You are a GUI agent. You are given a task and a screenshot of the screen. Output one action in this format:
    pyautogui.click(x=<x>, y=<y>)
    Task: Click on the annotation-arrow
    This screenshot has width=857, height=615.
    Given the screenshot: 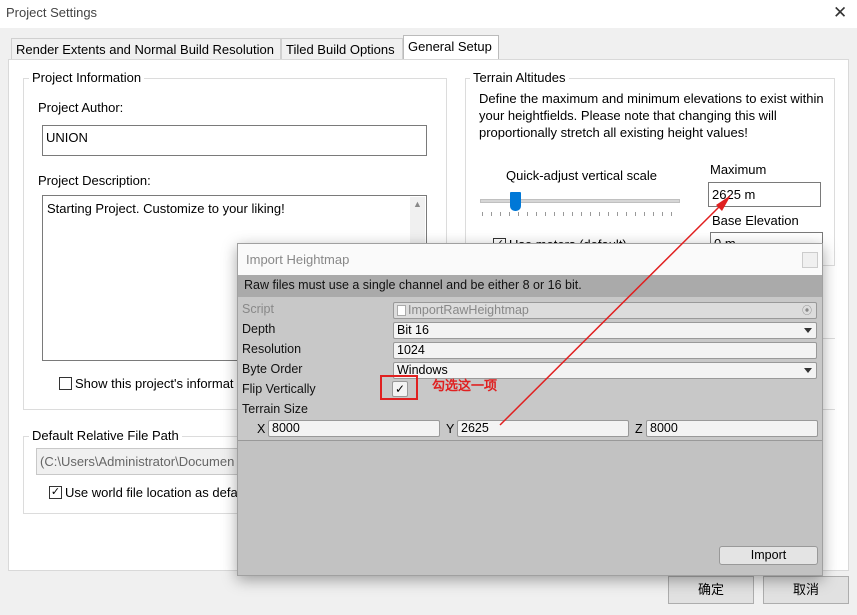 What is the action you would take?
    pyautogui.click(x=615, y=310)
    